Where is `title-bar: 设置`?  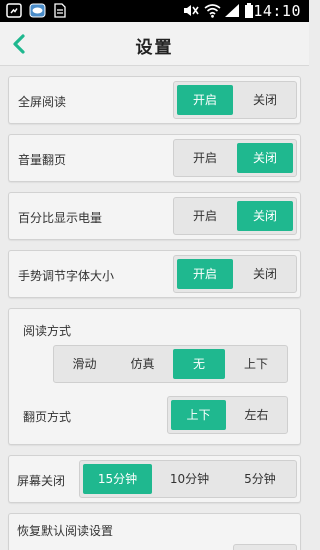 title-bar: 设置 is located at coordinates (154, 44).